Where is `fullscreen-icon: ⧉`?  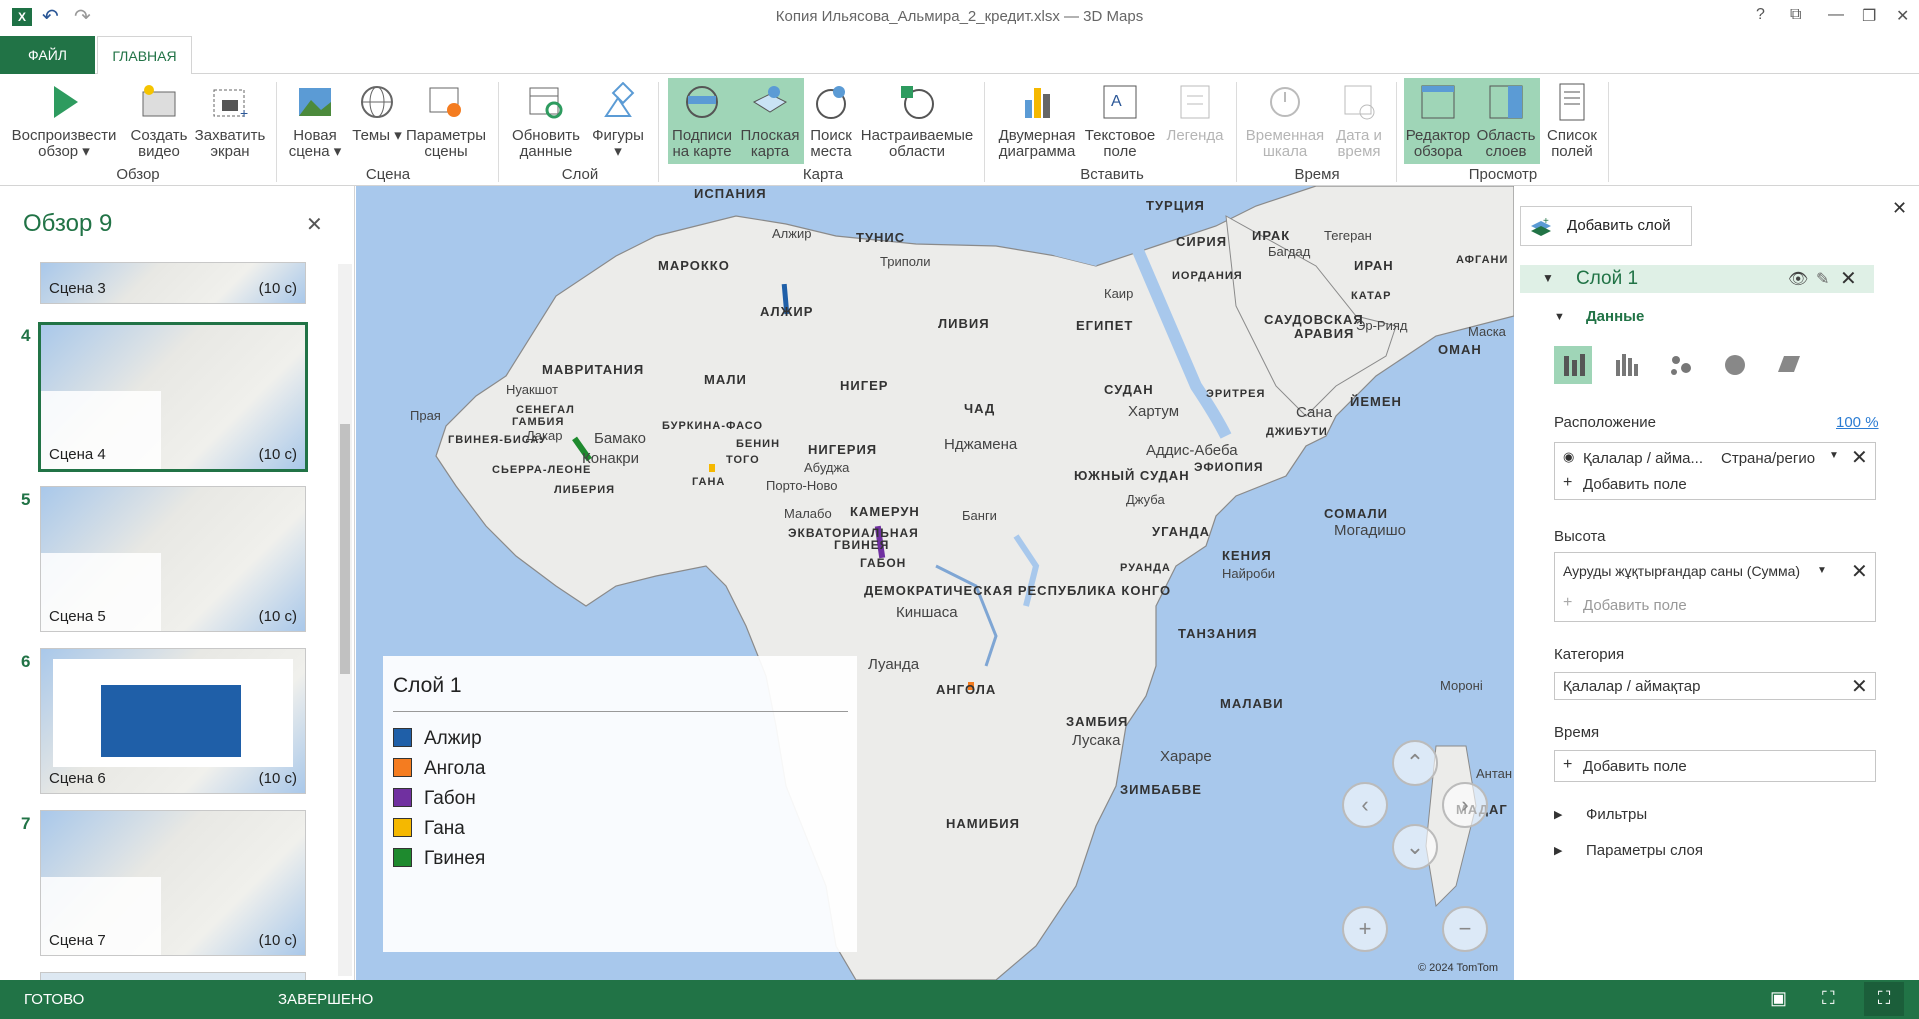 fullscreen-icon: ⧉ is located at coordinates (1795, 15).